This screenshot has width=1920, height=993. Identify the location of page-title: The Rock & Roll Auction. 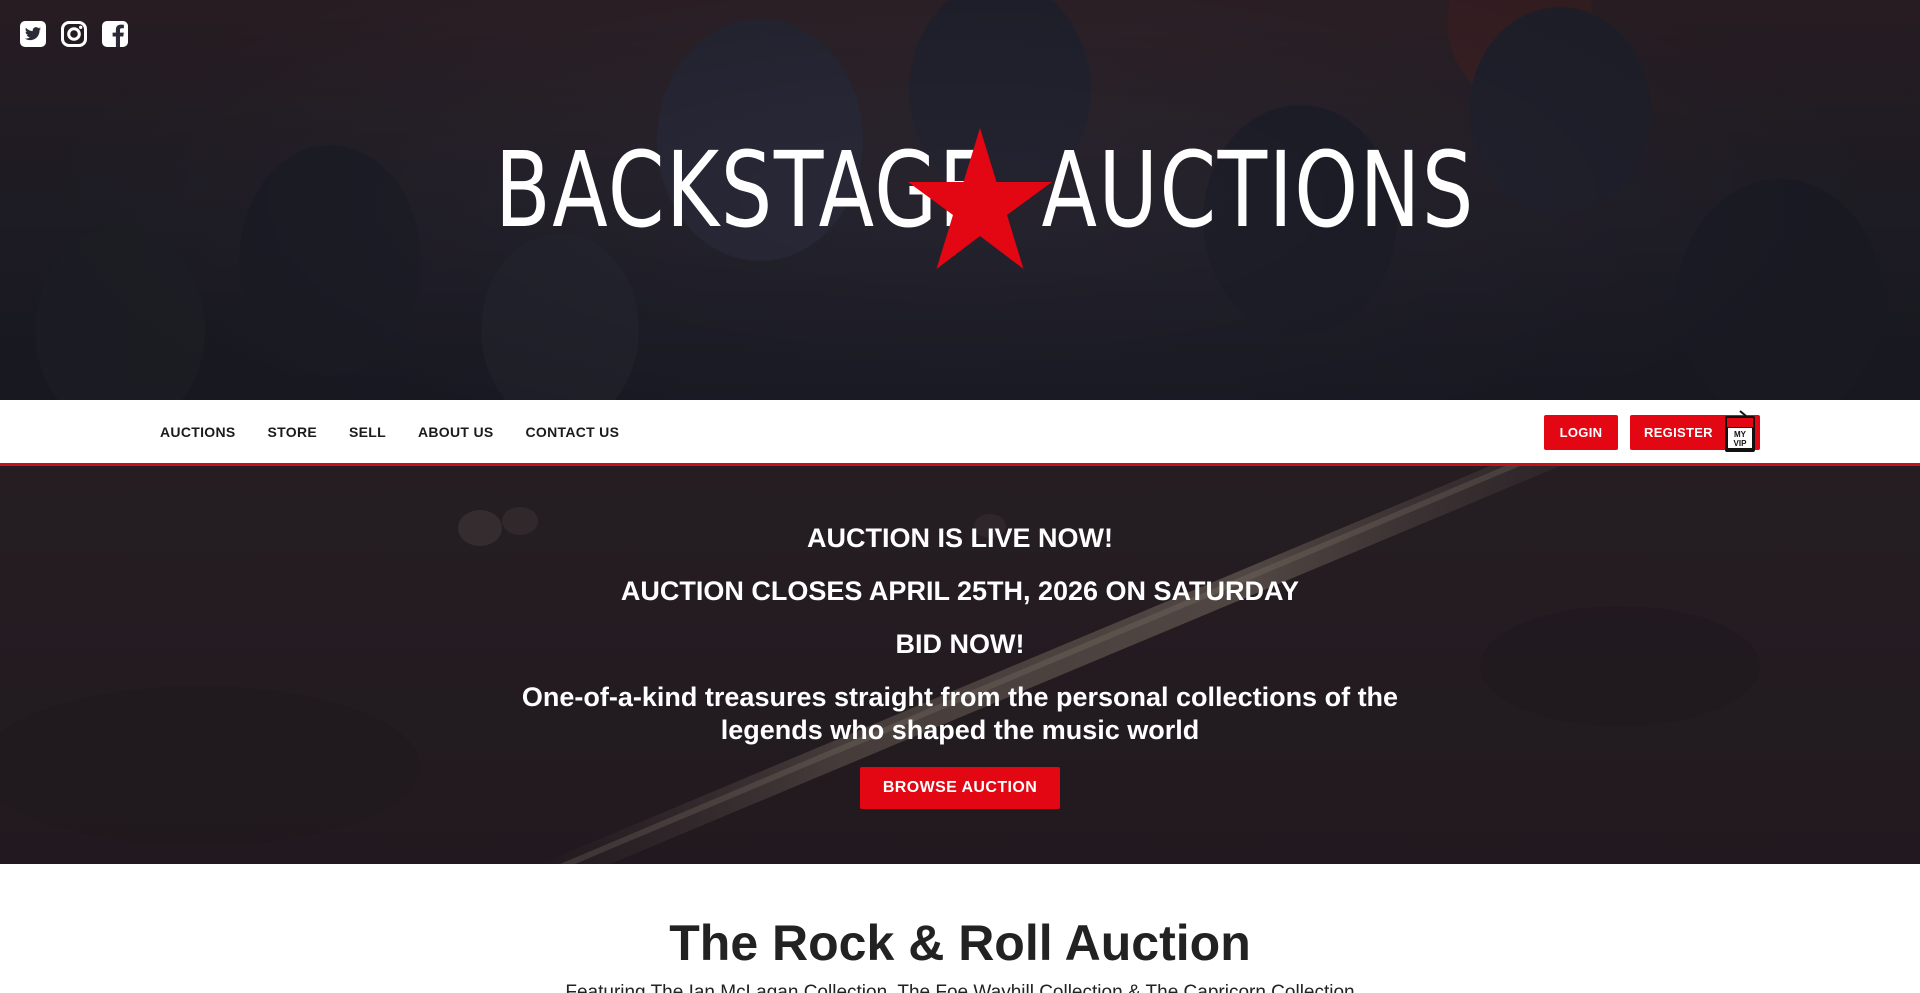
(960, 943).